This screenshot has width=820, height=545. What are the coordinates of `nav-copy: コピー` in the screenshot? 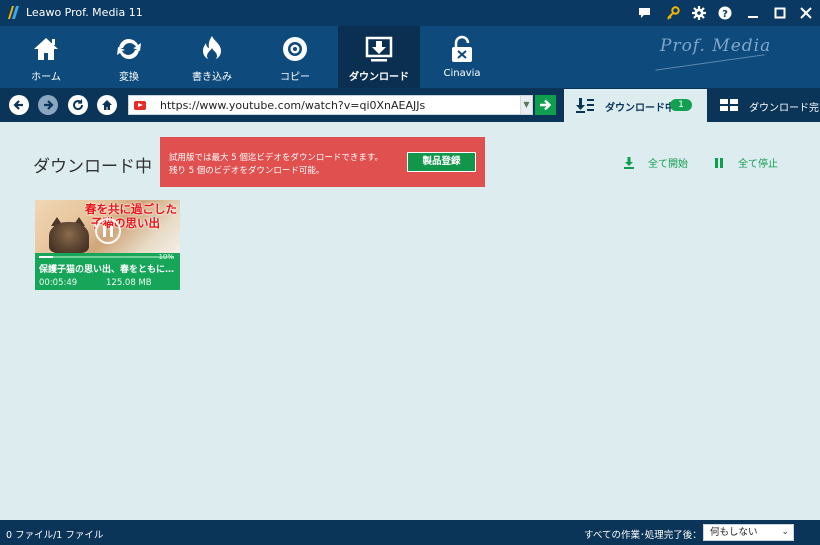 It's located at (295, 57).